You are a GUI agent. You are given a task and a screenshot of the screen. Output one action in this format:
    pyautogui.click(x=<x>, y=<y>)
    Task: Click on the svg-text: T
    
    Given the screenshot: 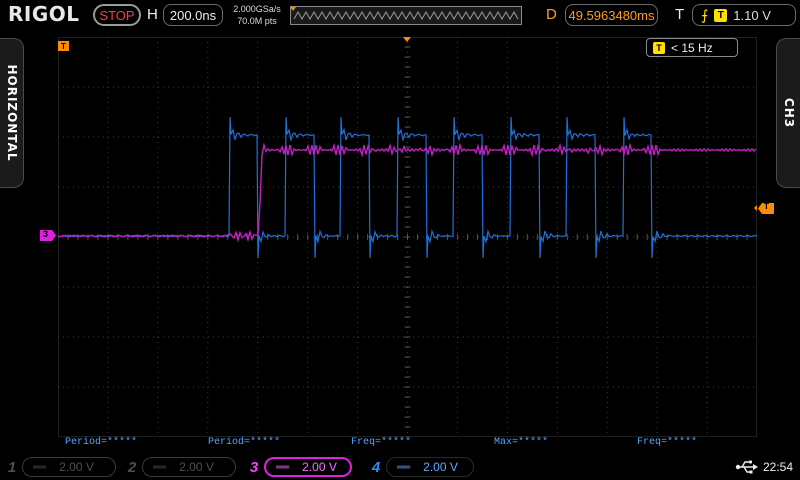 What is the action you would take?
    pyautogui.click(x=63, y=46)
    